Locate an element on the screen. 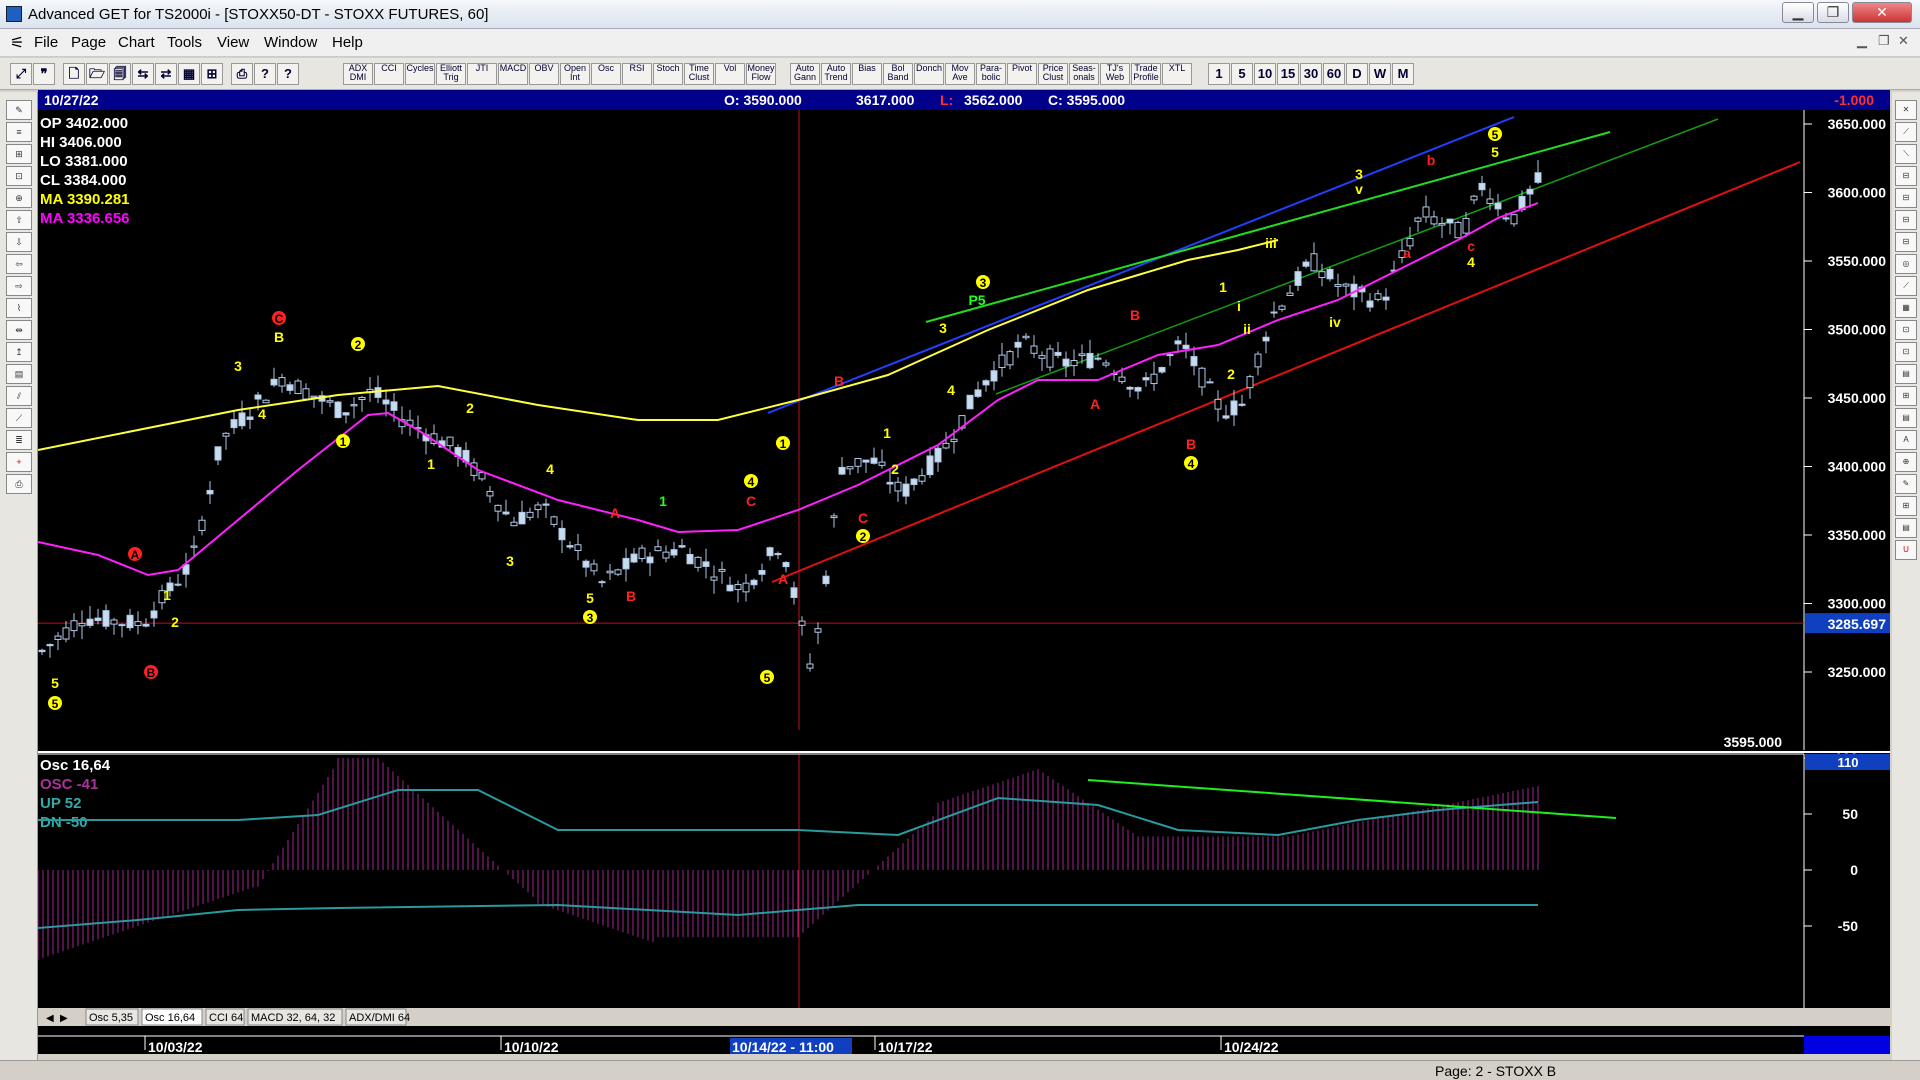 This screenshot has width=1920, height=1080. study-para-bolic: Para-bolic is located at coordinates (991, 74).